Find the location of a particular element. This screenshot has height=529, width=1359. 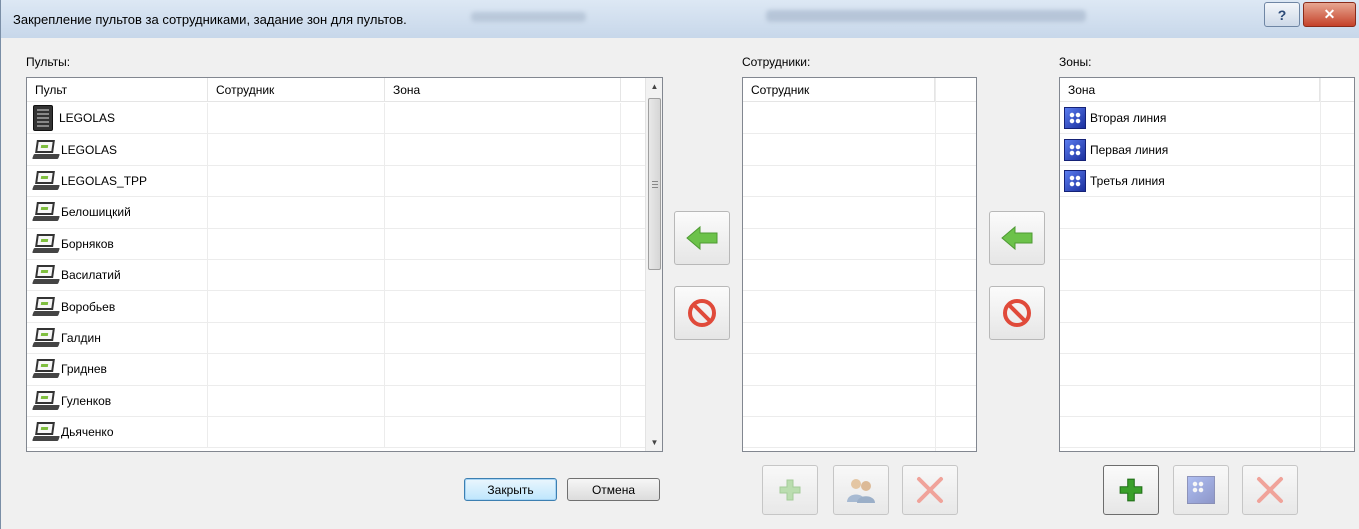

table-row: Третья линия is located at coordinates (1207, 182).